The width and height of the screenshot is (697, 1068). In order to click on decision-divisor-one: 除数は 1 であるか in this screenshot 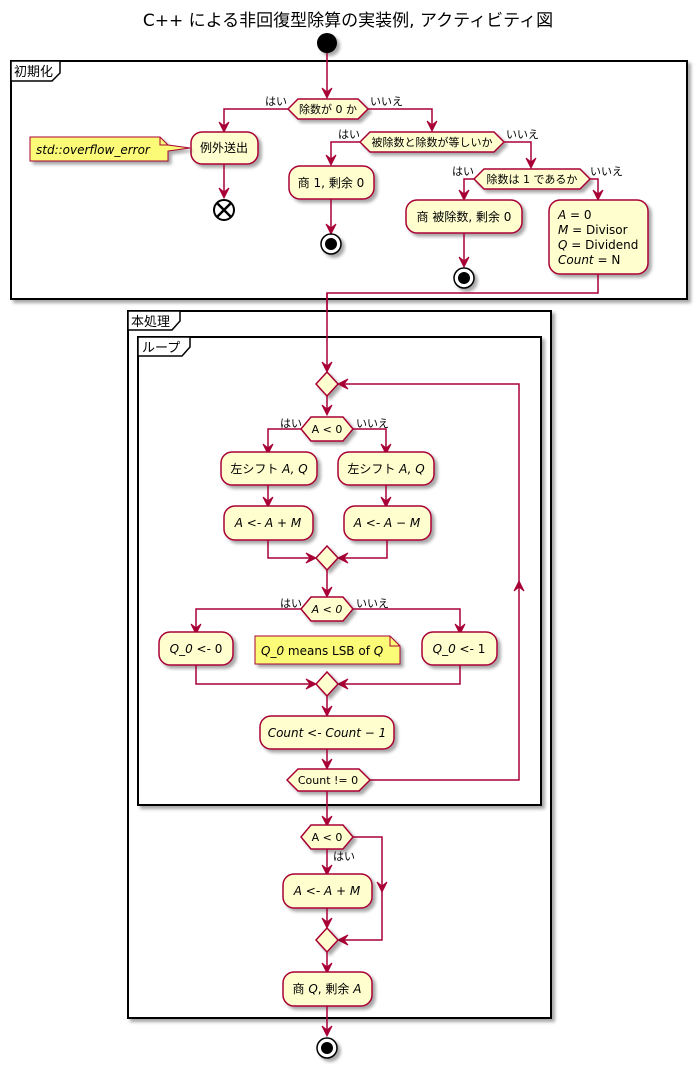, I will do `click(532, 179)`.